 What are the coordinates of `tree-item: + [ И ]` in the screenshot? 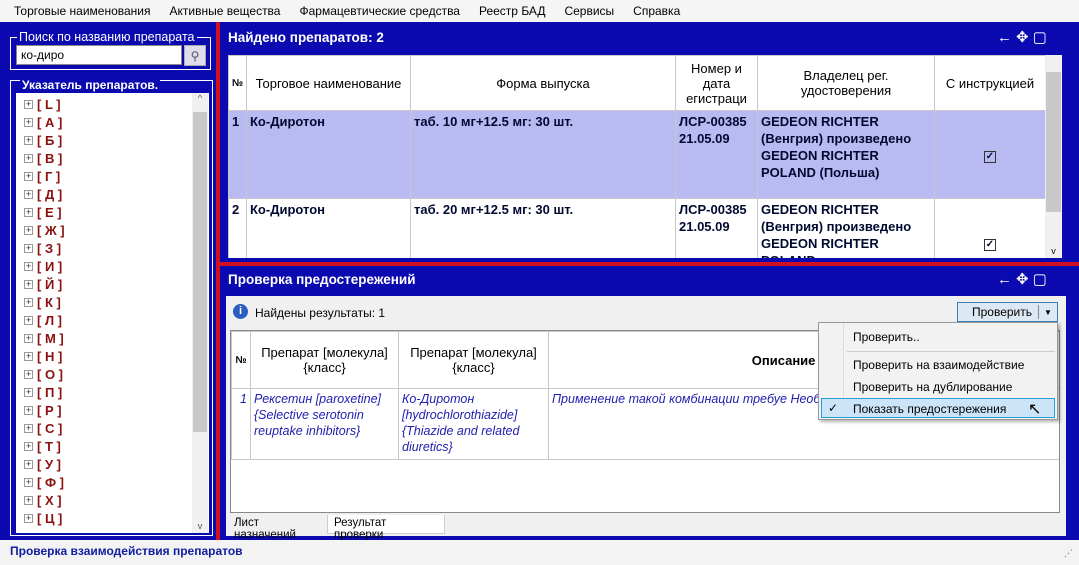 It's located at (43, 266).